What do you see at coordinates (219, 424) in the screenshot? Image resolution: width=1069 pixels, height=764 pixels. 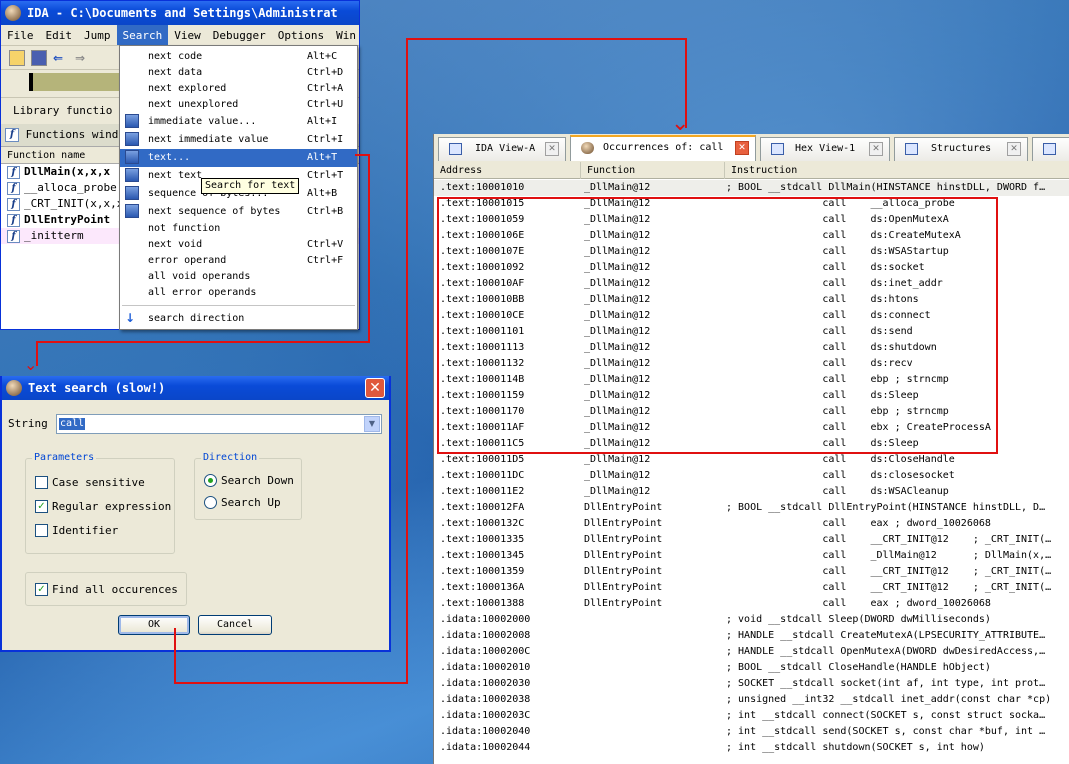 I see `string-combobox: call ▼` at bounding box center [219, 424].